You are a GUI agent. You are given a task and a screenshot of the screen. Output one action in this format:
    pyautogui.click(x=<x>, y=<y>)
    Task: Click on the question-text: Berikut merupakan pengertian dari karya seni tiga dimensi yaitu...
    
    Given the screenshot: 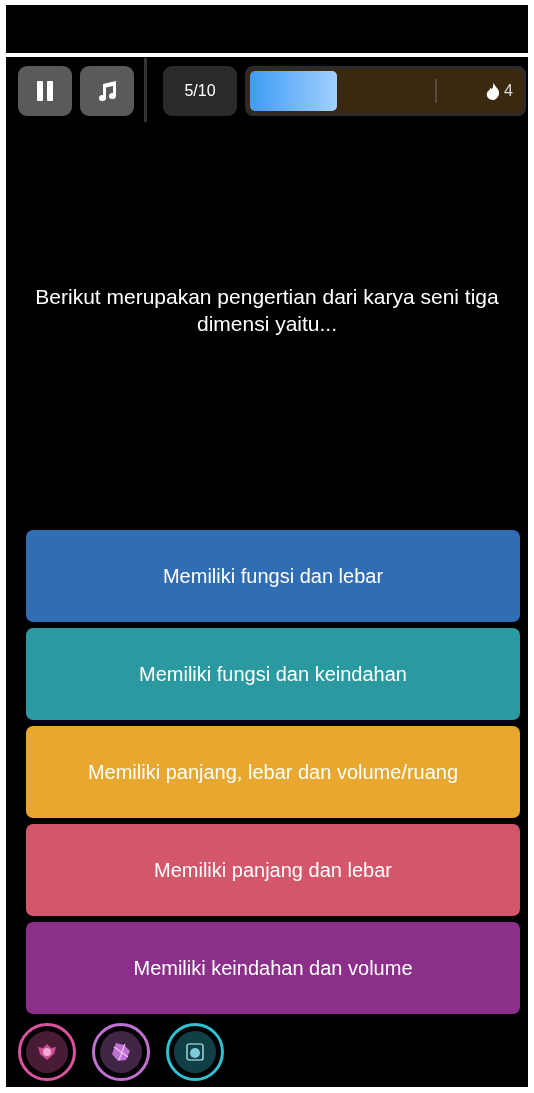 What is the action you would take?
    pyautogui.click(x=267, y=310)
    